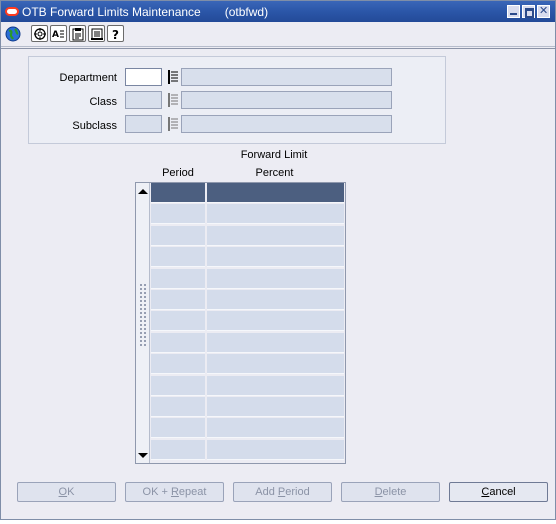  Describe the element at coordinates (278, 48) in the screenshot. I see `toolbar-divider` at that location.